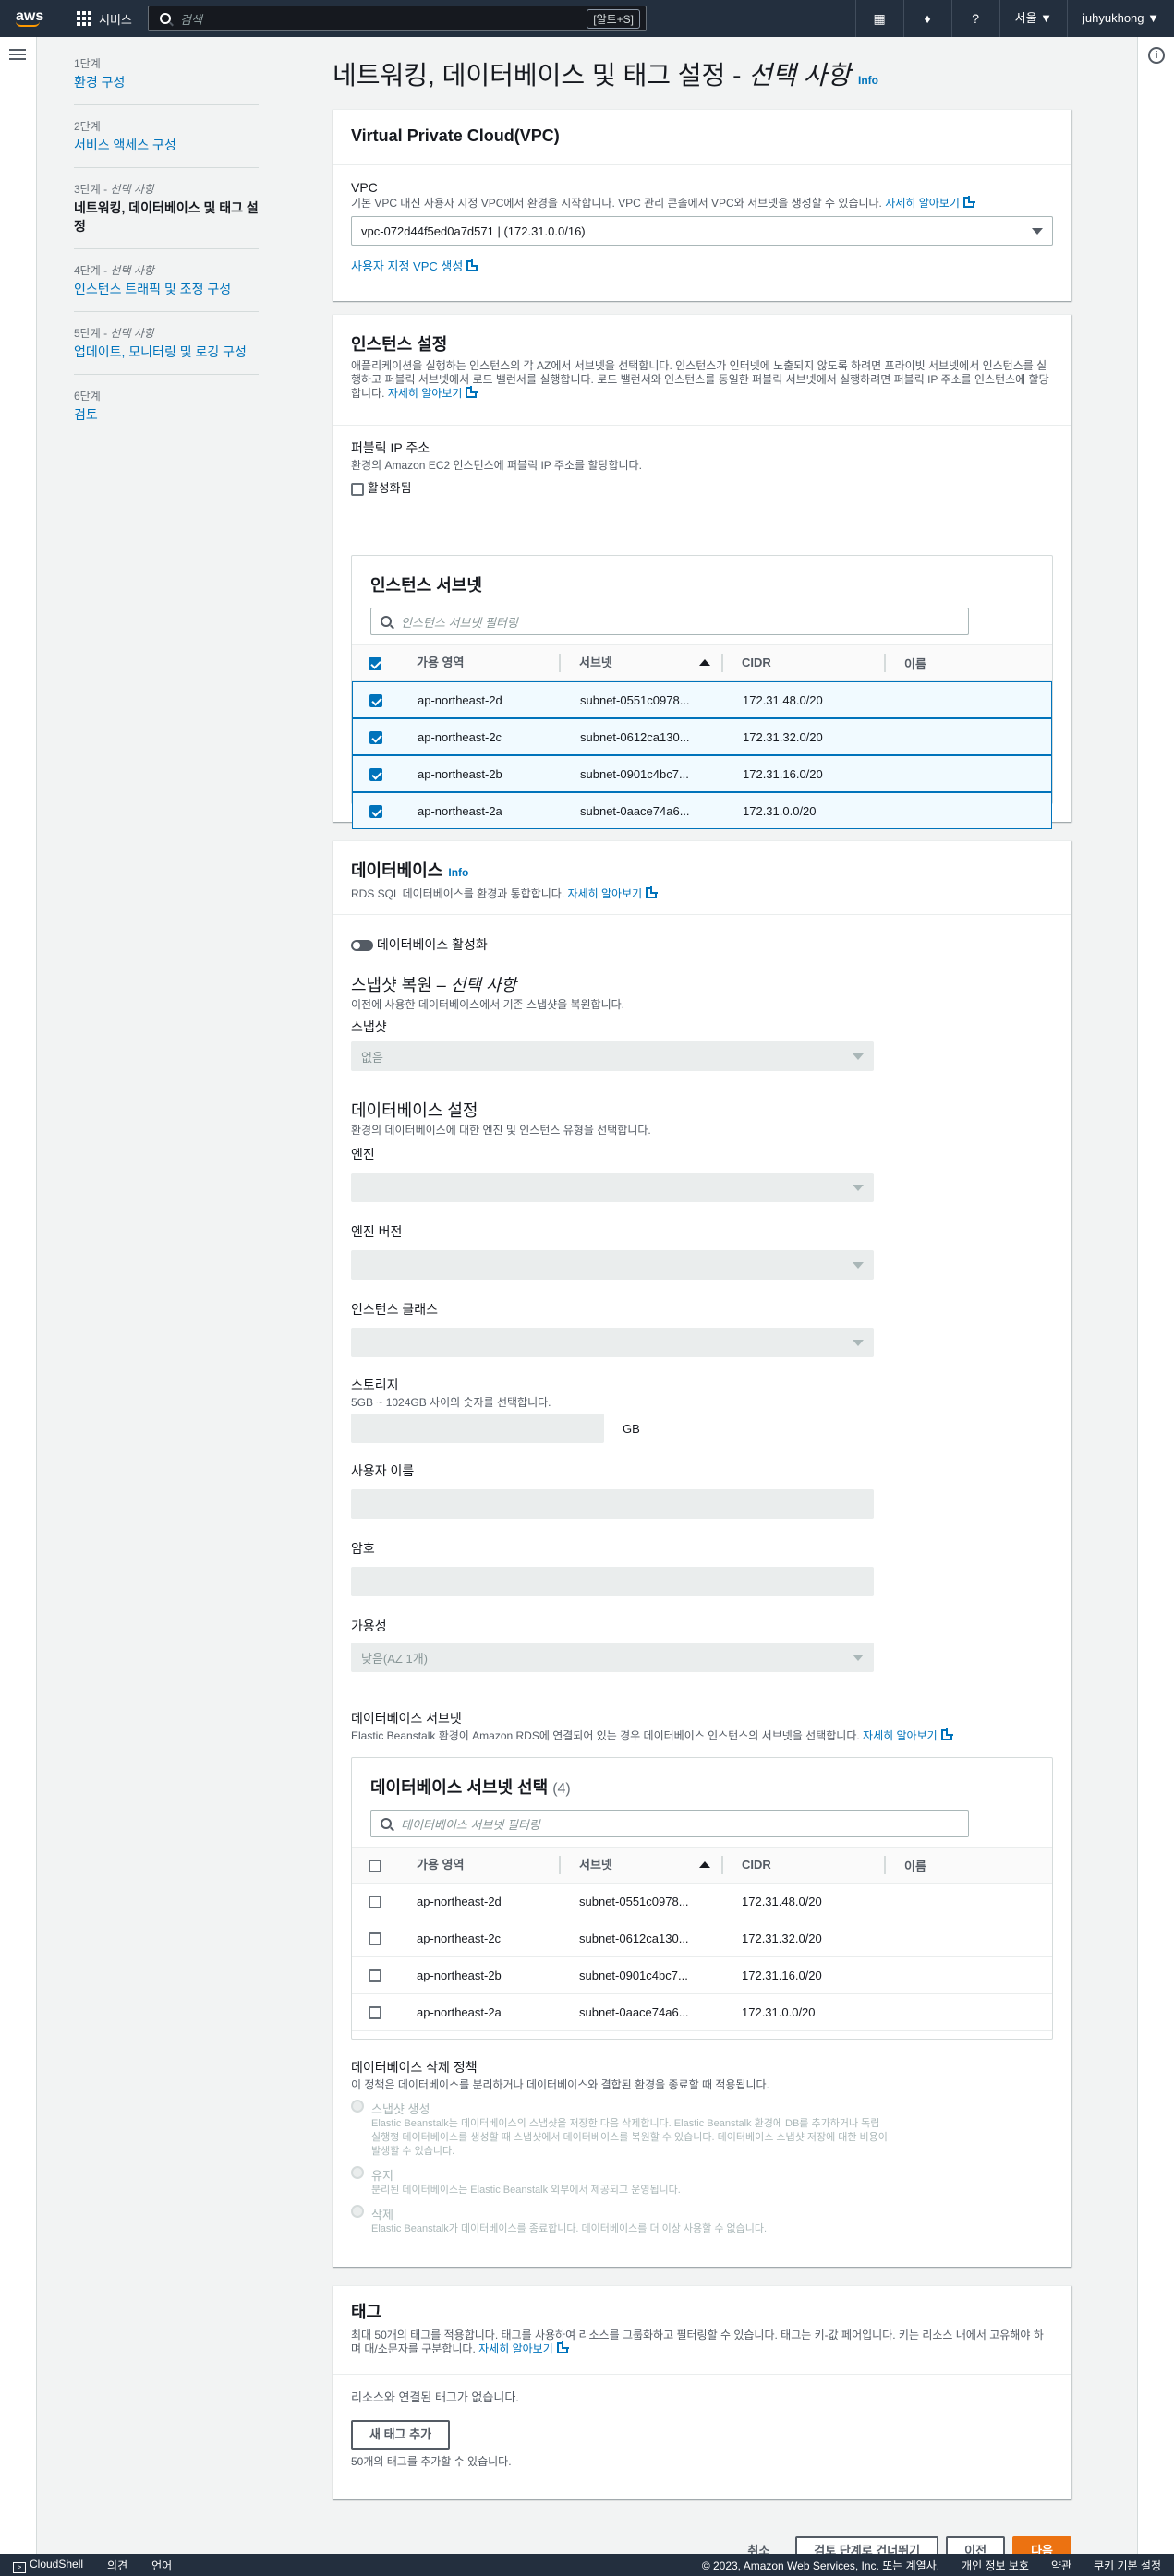 Image resolution: width=1174 pixels, height=2576 pixels. Describe the element at coordinates (425, 393) in the screenshot. I see `instance-learn-more-link: 자세히 알아보기` at that location.